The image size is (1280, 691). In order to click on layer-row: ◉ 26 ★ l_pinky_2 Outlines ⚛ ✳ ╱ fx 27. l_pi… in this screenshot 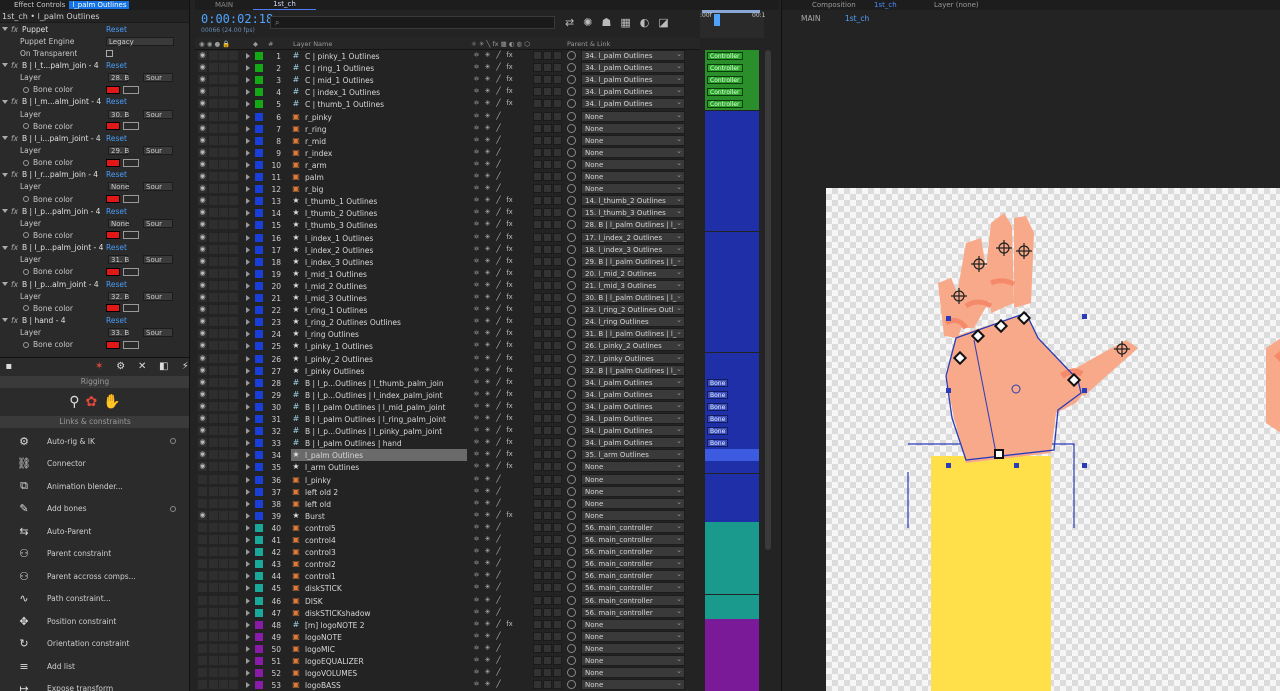, I will do `click(447, 358)`.